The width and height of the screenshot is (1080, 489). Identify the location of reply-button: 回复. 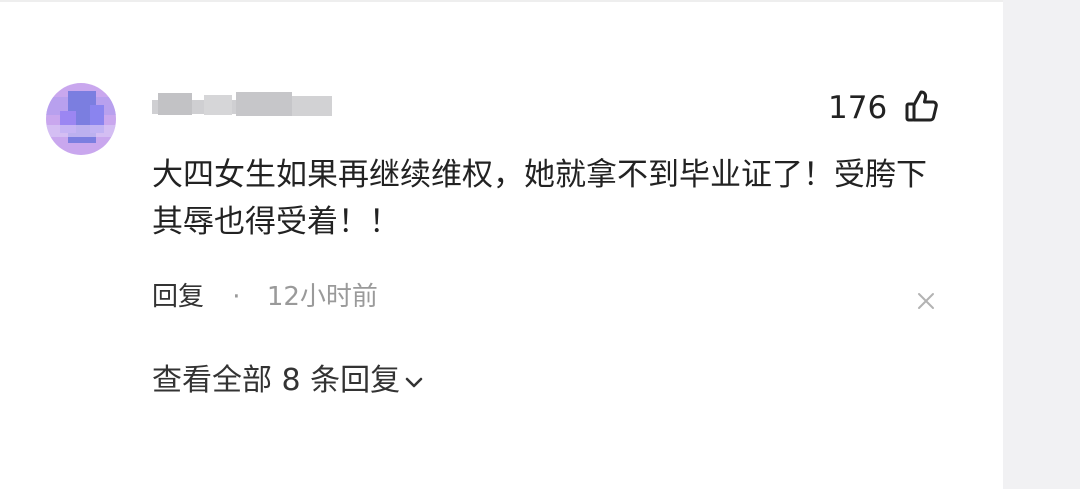
(178, 297).